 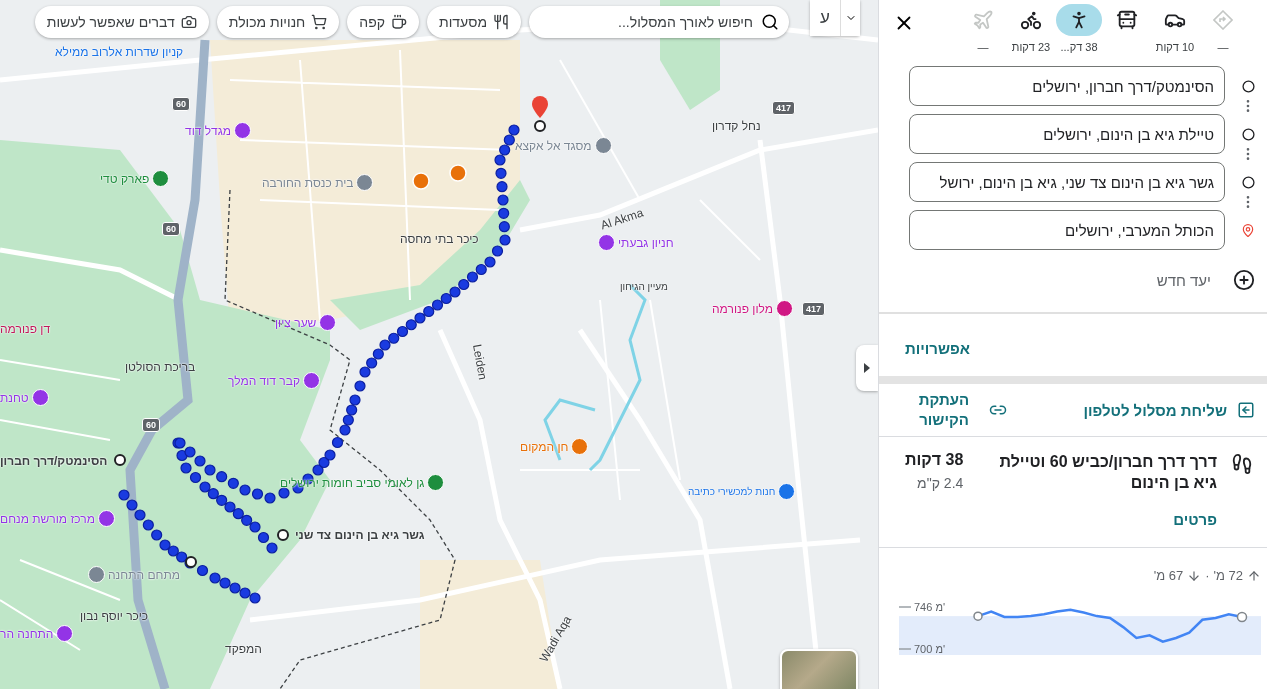 What do you see at coordinates (383, 22) in the screenshot?
I see `category-chip: קפה` at bounding box center [383, 22].